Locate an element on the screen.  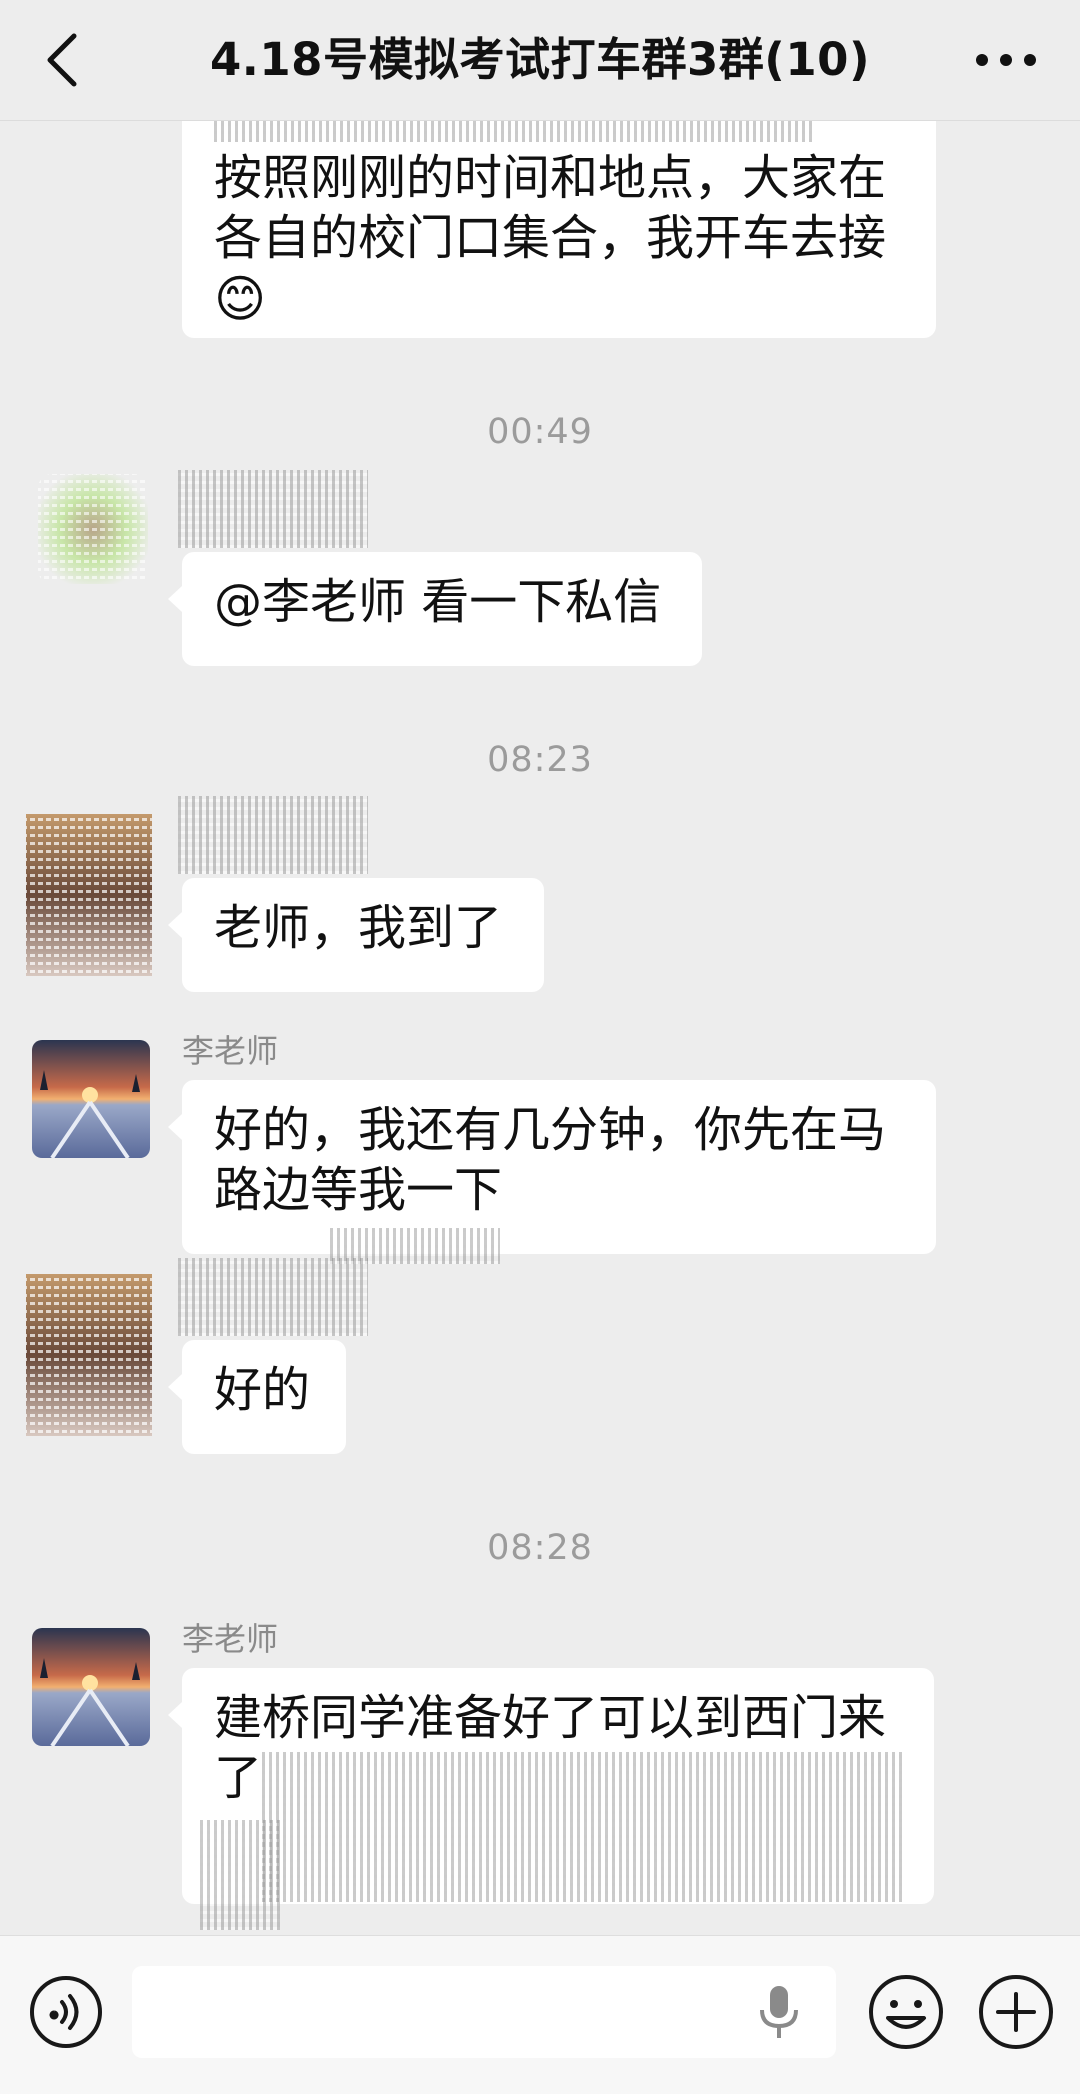
more-button is located at coordinates (1006, 60).